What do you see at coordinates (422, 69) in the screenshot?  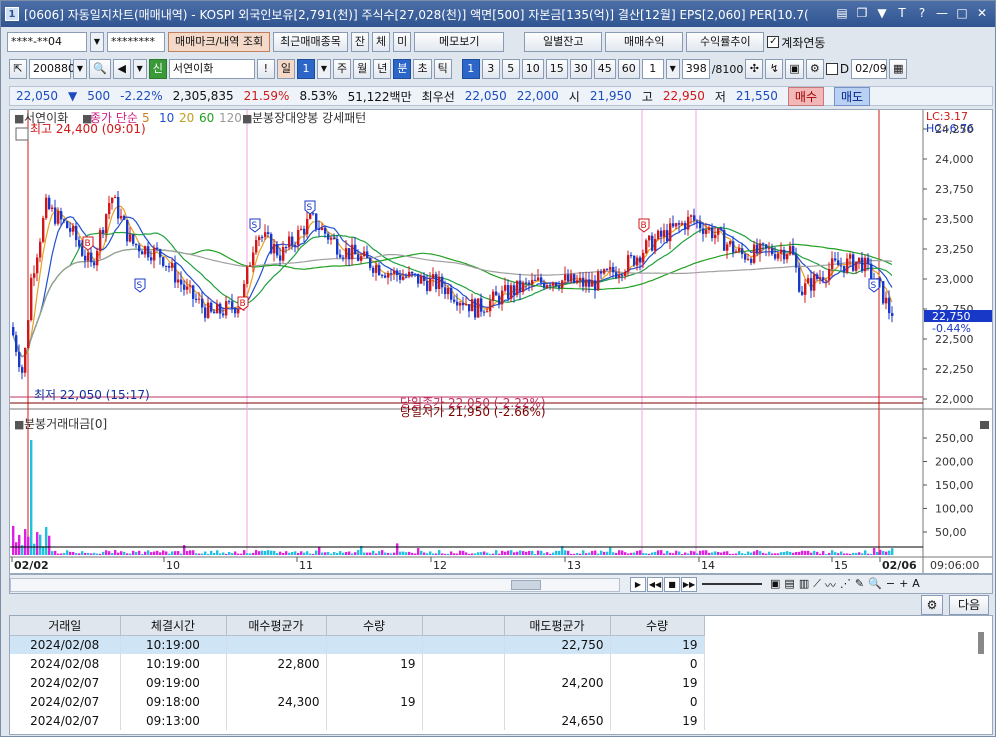 I see `second-button: 초` at bounding box center [422, 69].